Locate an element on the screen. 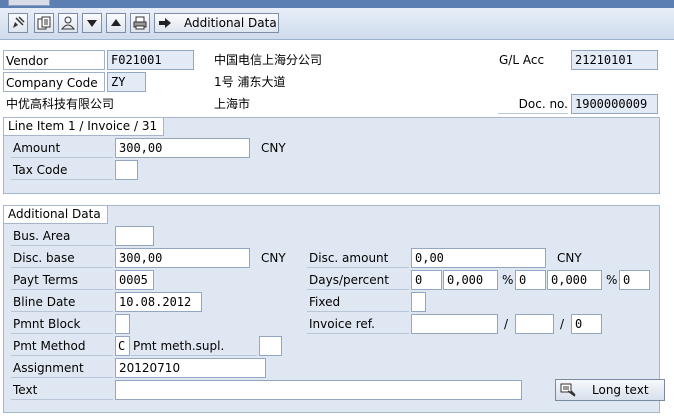 The height and width of the screenshot is (417, 674). percent-2-field: 0,000 is located at coordinates (574, 280).